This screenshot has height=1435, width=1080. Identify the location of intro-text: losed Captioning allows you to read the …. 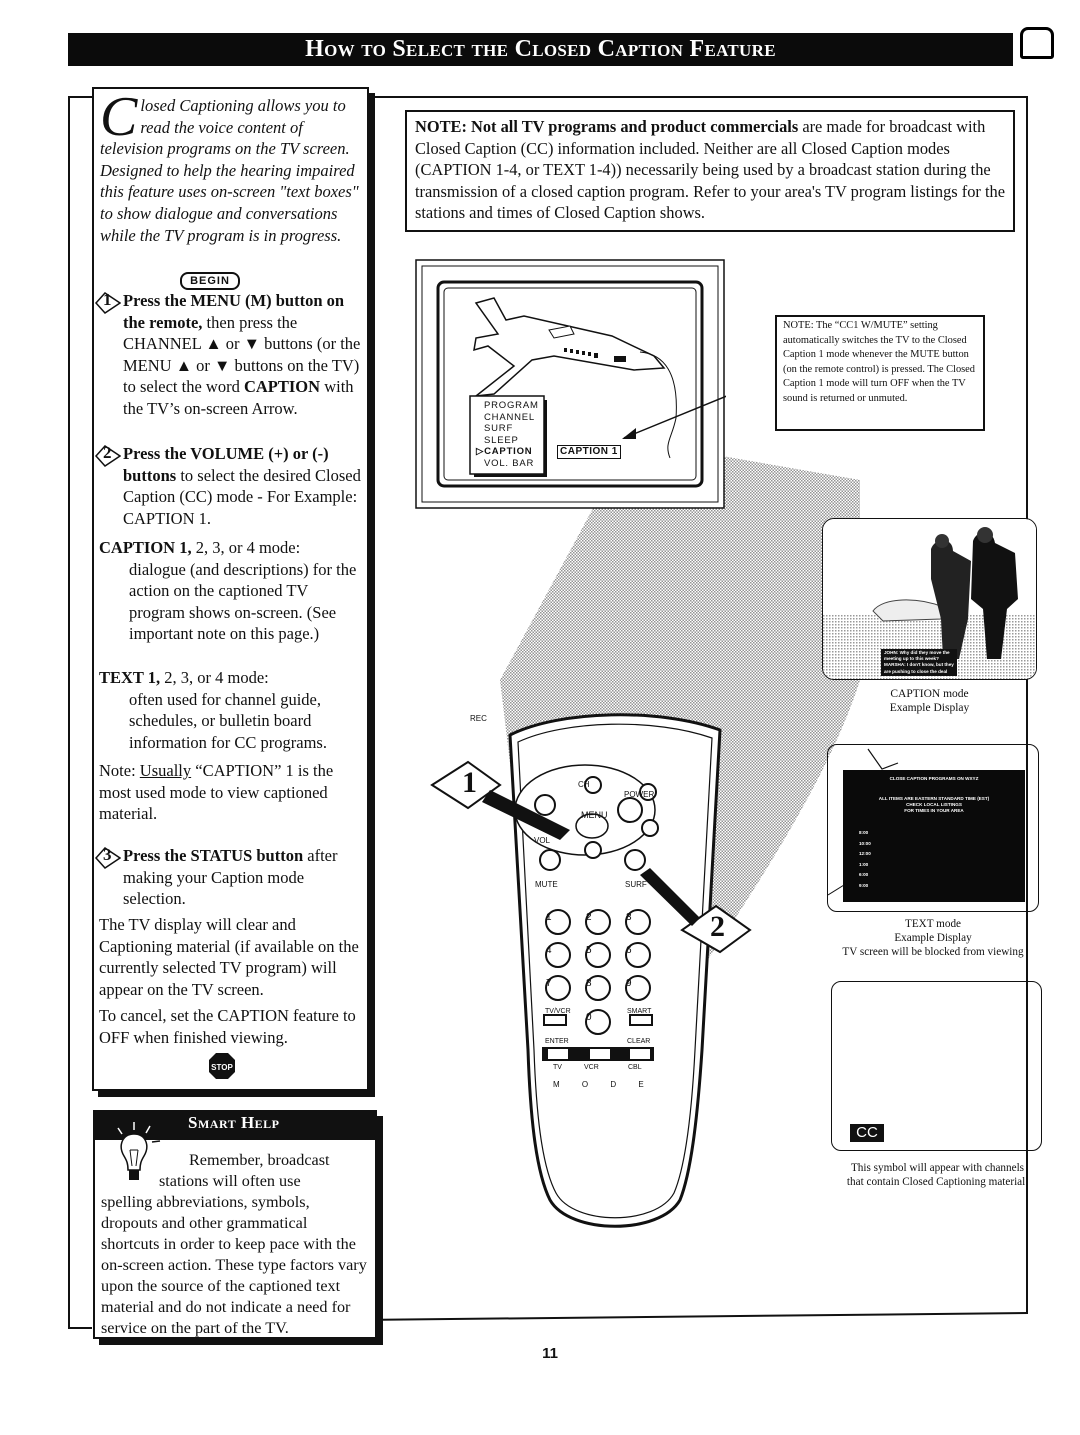
(229, 170).